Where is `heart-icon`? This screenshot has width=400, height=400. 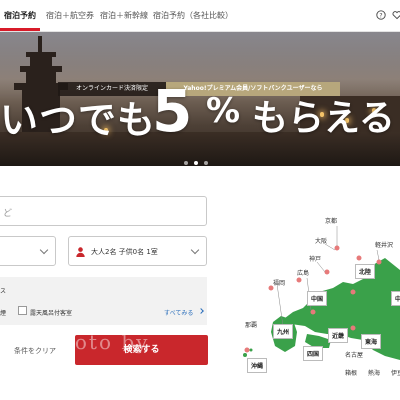
heart-icon is located at coordinates (396, 15).